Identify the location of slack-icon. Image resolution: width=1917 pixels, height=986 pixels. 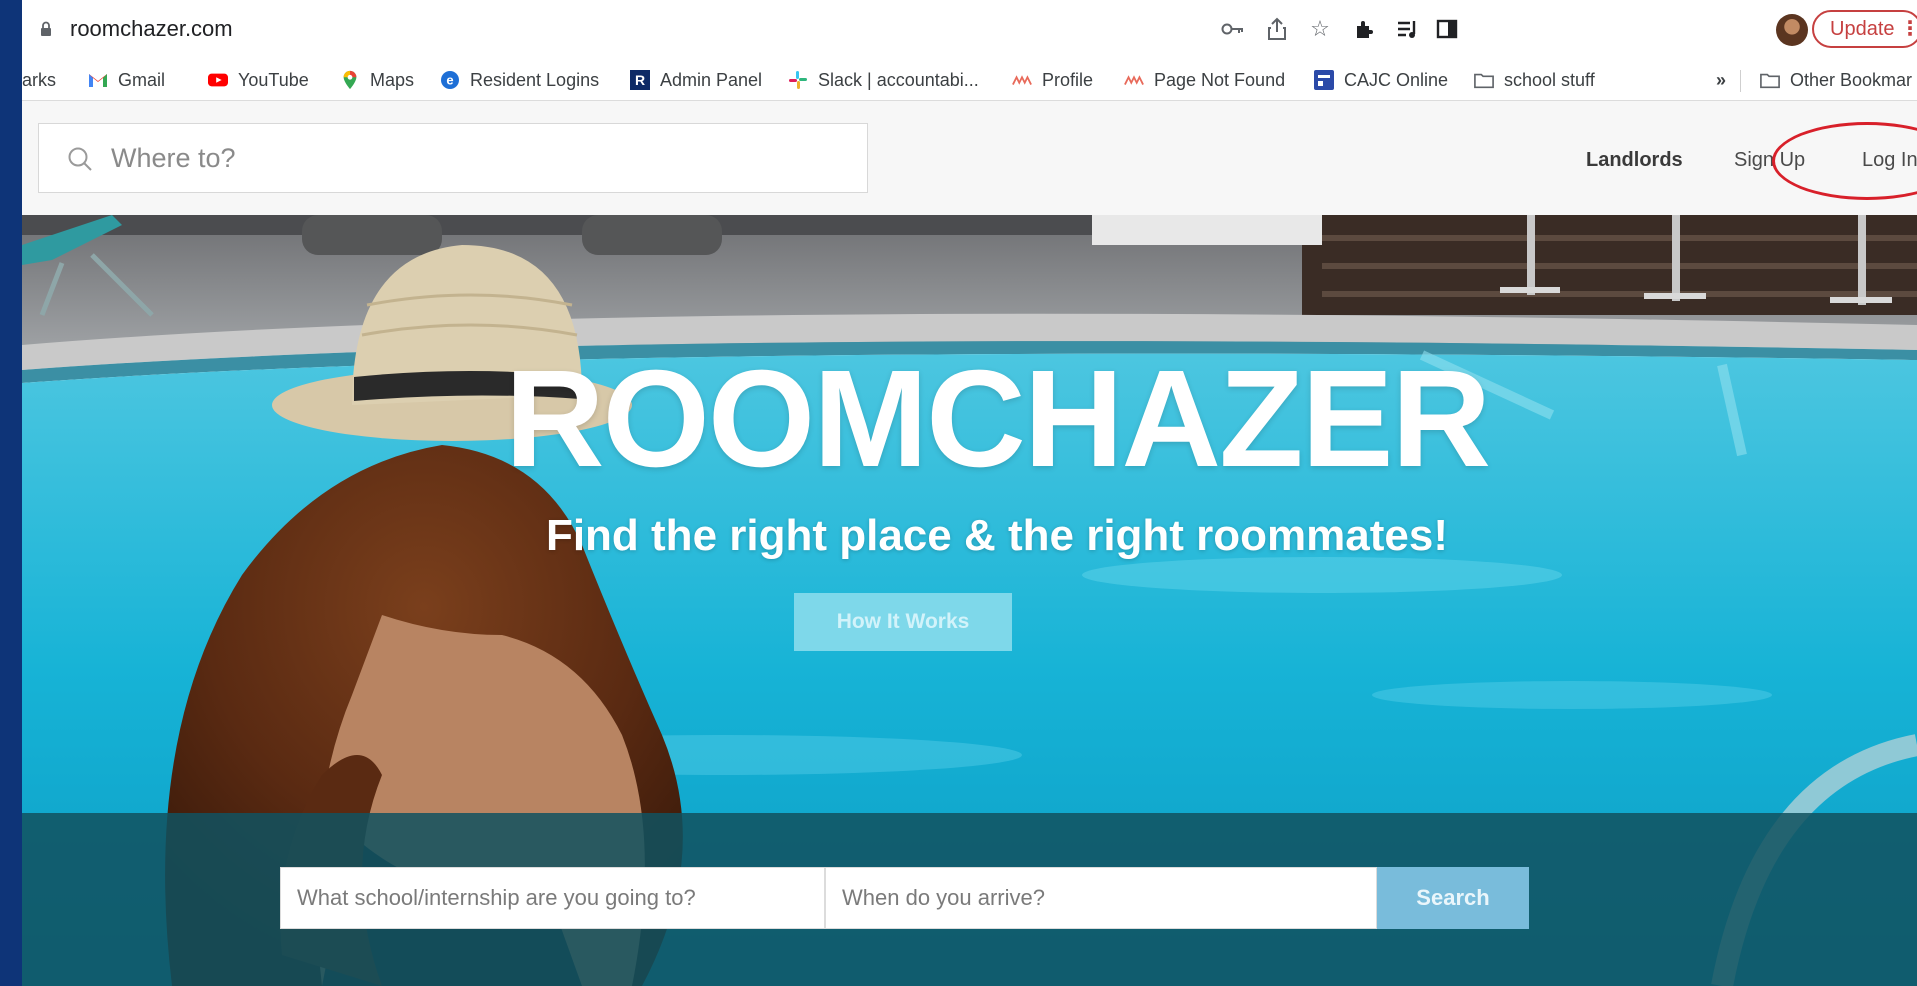
(798, 80).